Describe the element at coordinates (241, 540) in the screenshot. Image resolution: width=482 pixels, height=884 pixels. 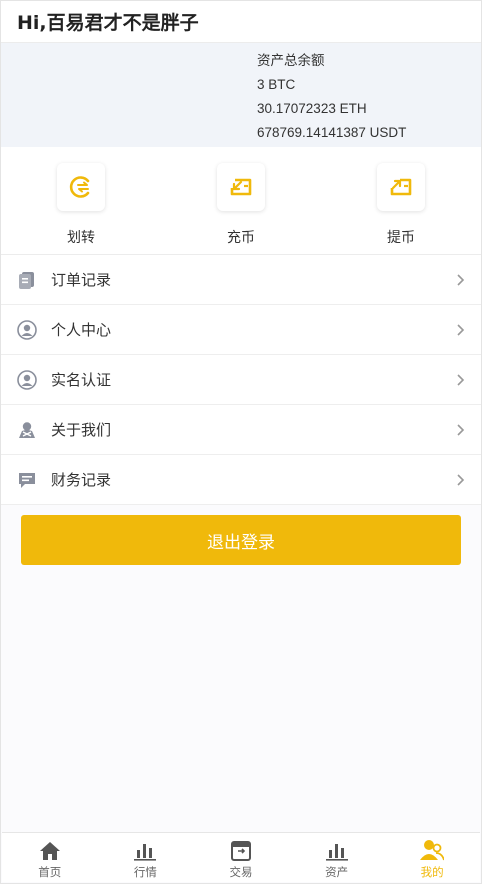
I see `logout-button: 退出登录` at that location.